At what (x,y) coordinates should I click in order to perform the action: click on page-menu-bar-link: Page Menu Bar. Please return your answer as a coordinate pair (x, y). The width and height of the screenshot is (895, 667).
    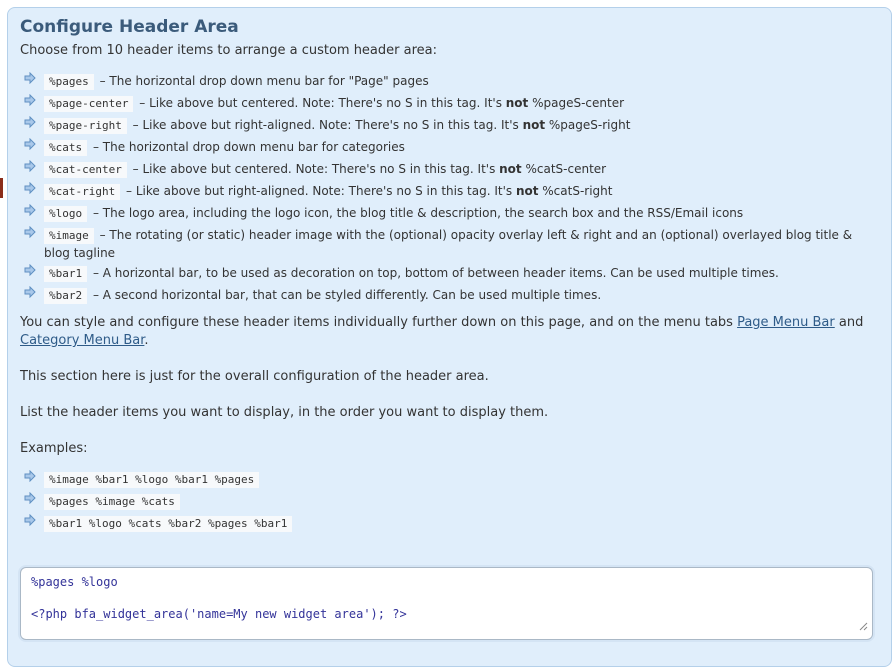
    Looking at the image, I should click on (786, 322).